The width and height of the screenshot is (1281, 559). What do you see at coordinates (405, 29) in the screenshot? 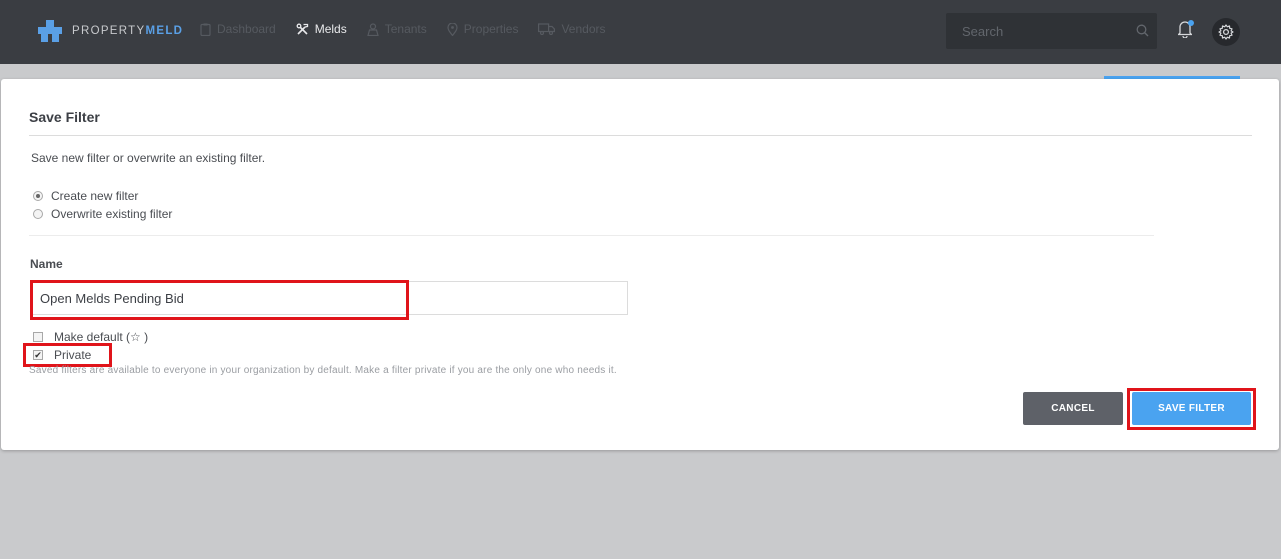
I see `nav-item-label: Tenants` at bounding box center [405, 29].